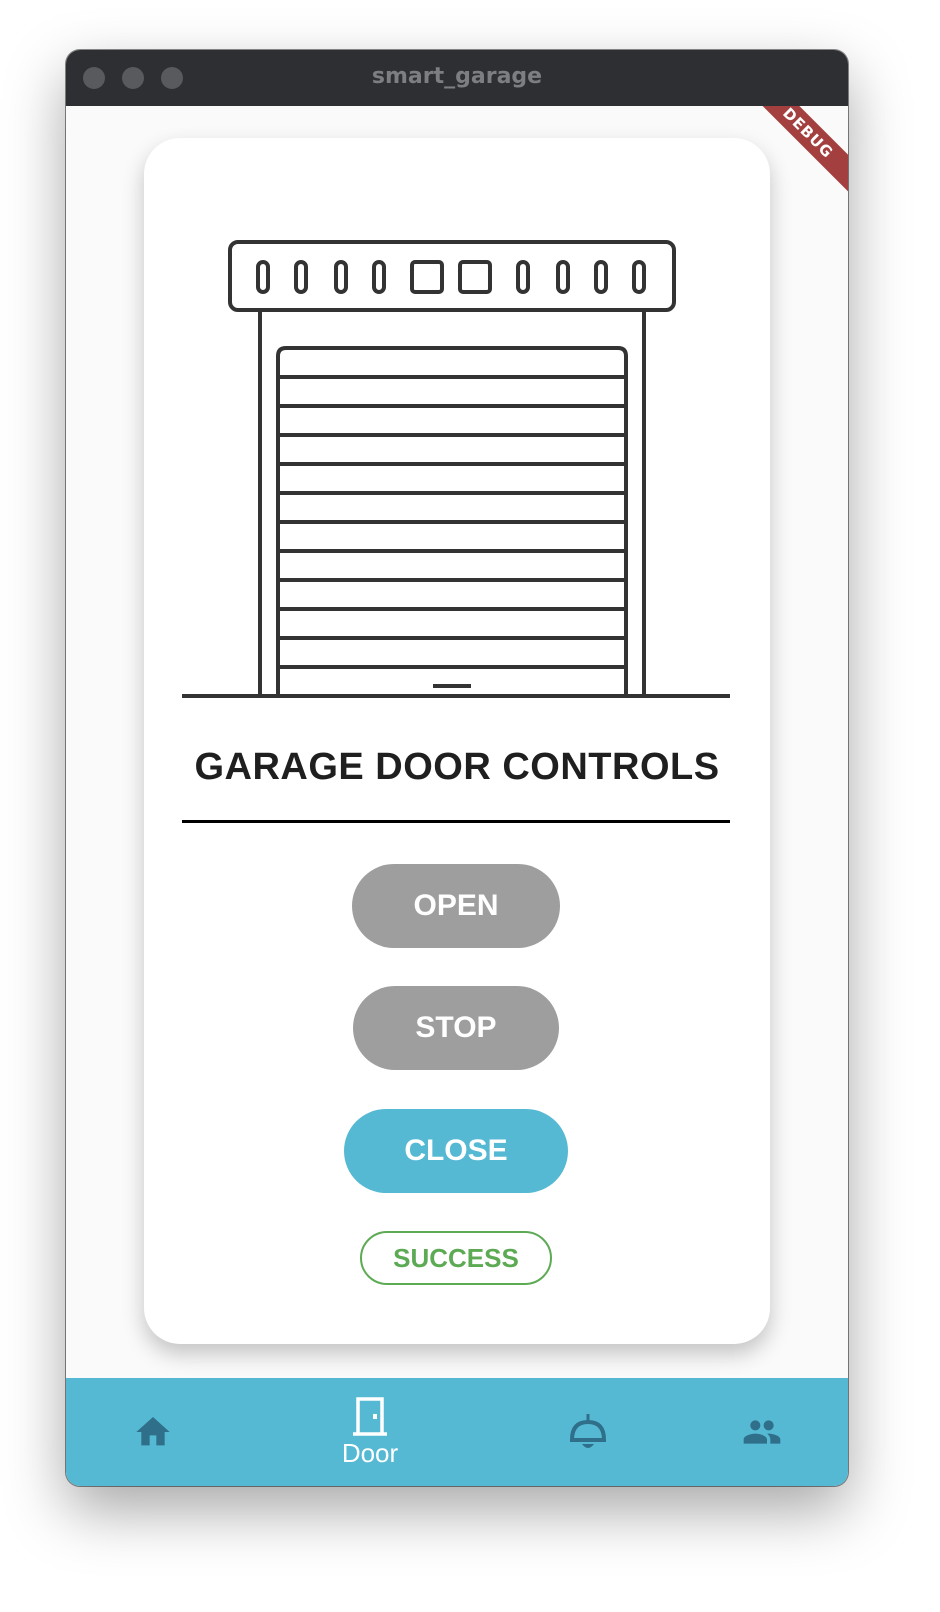 The height and width of the screenshot is (1612, 940). I want to click on close-button: CLOSE, so click(456, 1151).